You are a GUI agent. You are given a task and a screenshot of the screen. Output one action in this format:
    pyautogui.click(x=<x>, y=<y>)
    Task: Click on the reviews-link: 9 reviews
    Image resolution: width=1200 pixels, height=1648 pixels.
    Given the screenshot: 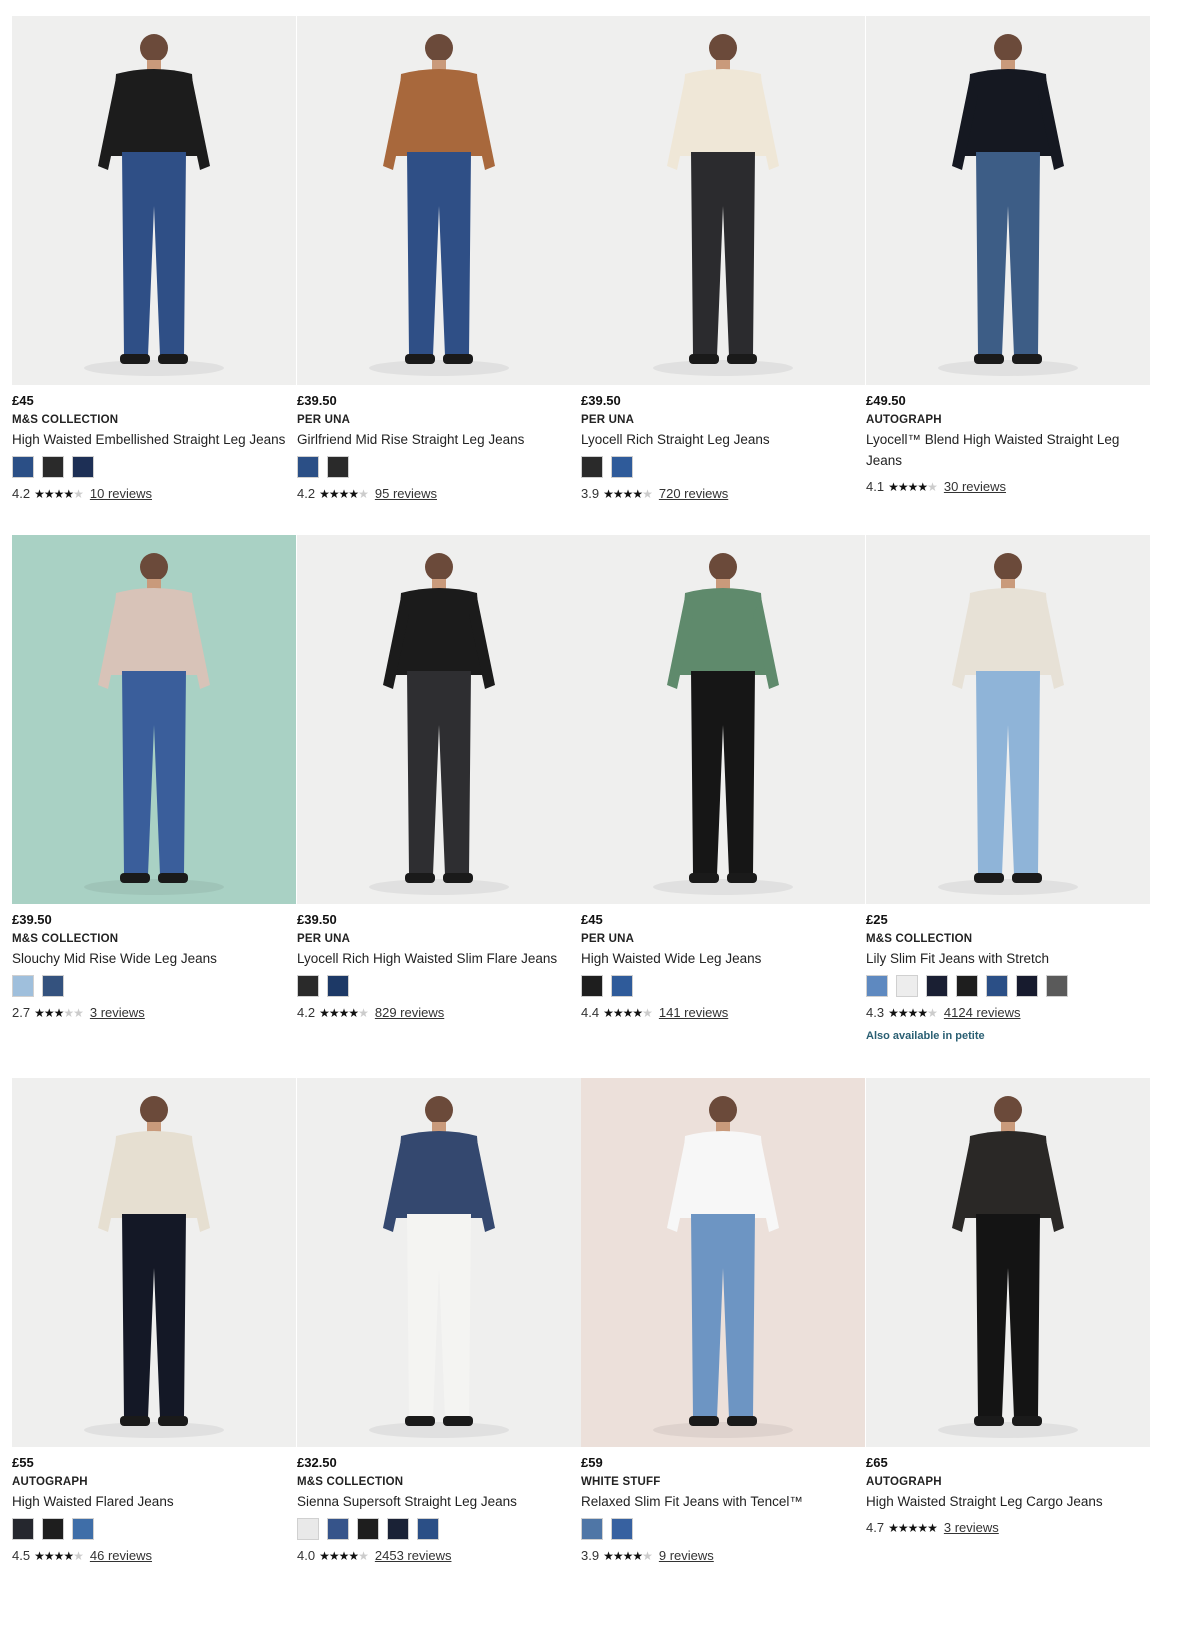 What is the action you would take?
    pyautogui.click(x=686, y=1555)
    